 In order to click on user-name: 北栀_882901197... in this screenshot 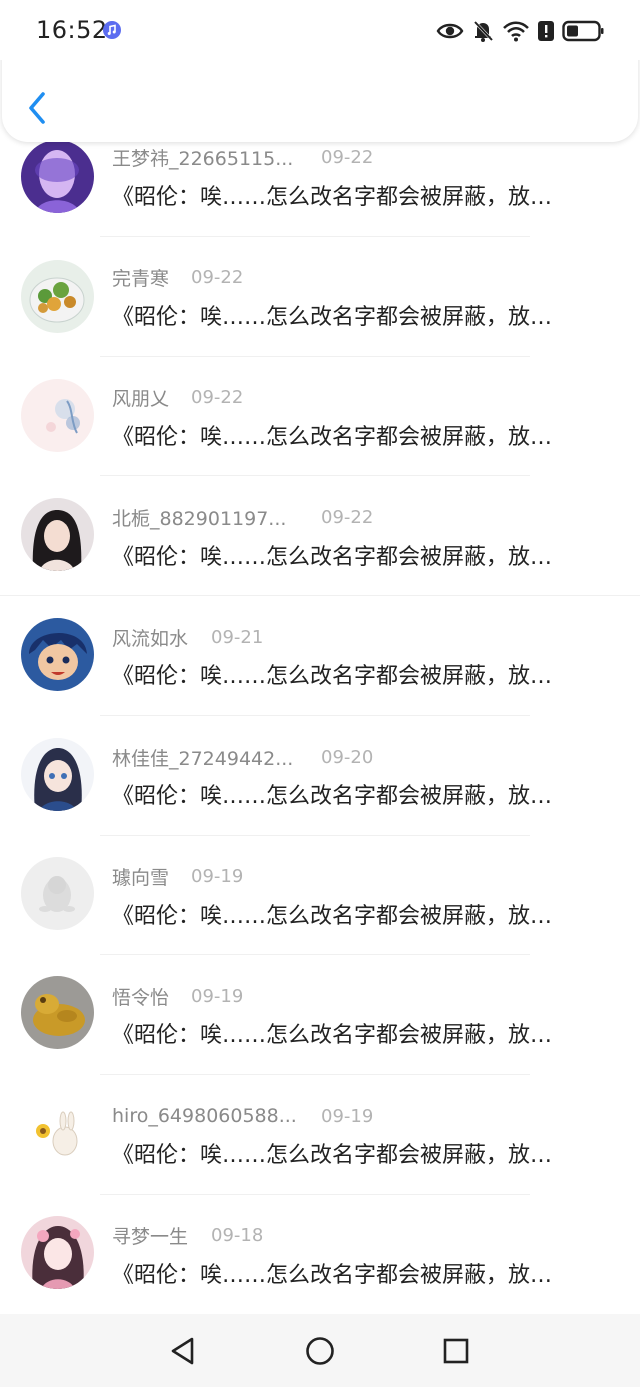, I will do `click(199, 518)`.